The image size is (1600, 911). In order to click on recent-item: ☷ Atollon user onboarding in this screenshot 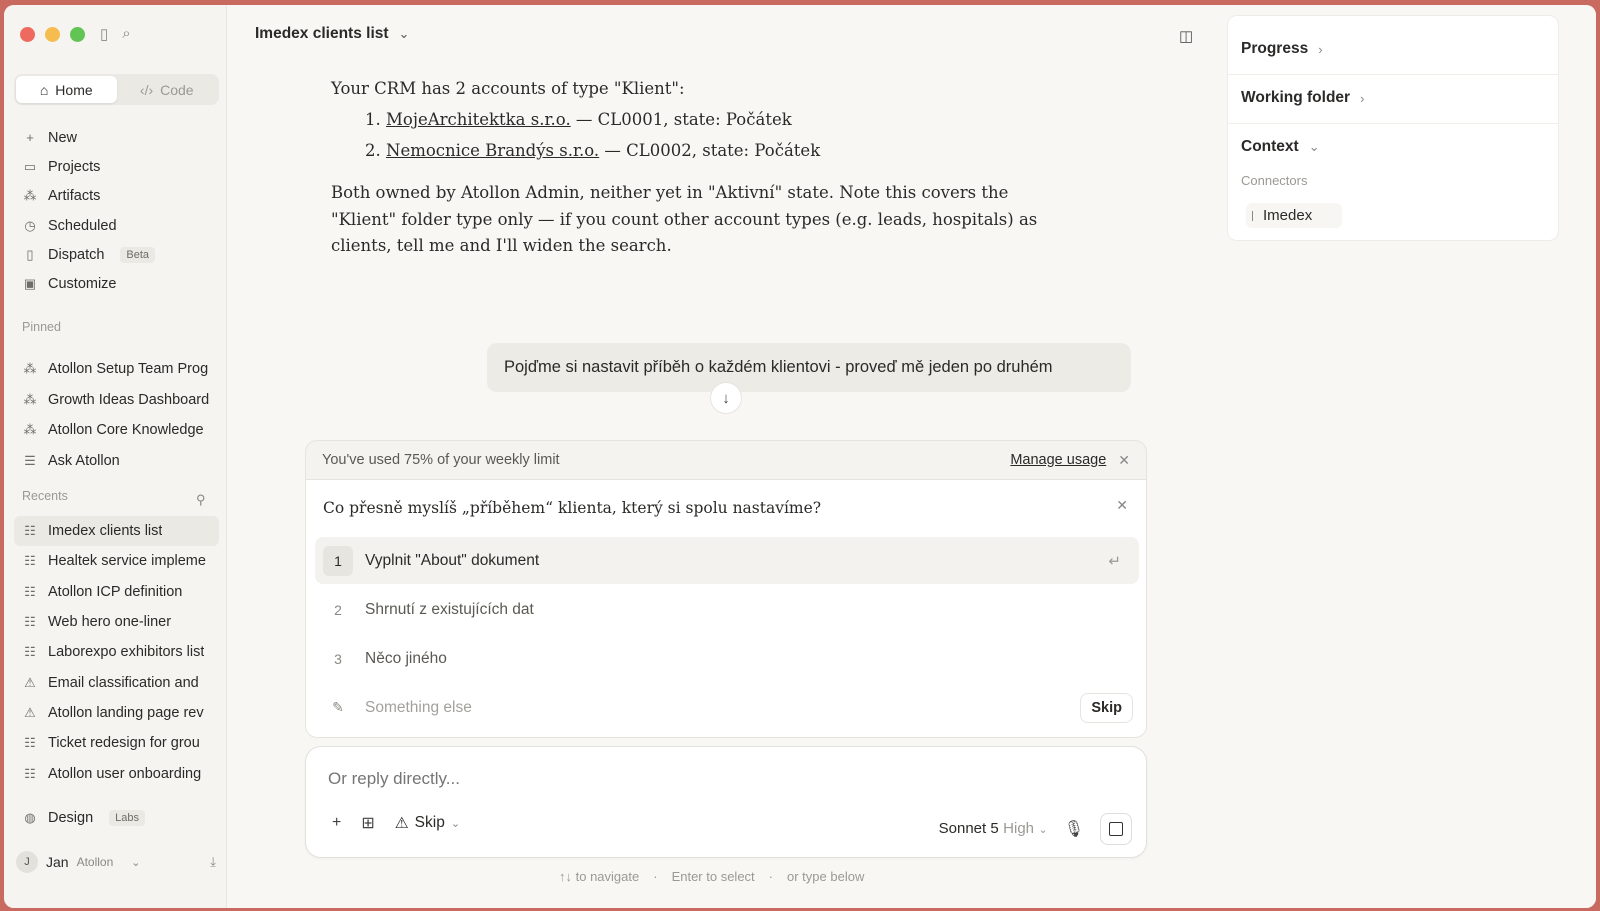, I will do `click(116, 773)`.